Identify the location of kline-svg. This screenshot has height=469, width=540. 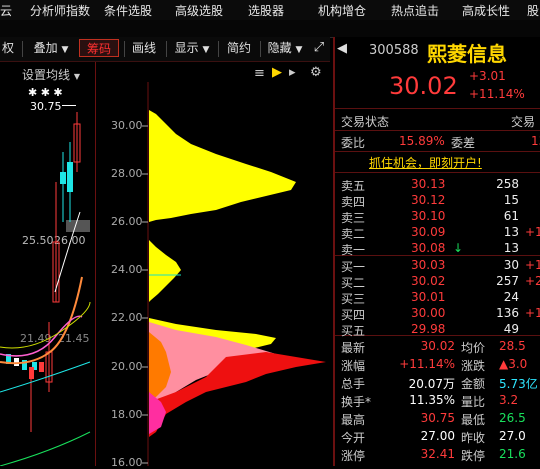
(45, 289).